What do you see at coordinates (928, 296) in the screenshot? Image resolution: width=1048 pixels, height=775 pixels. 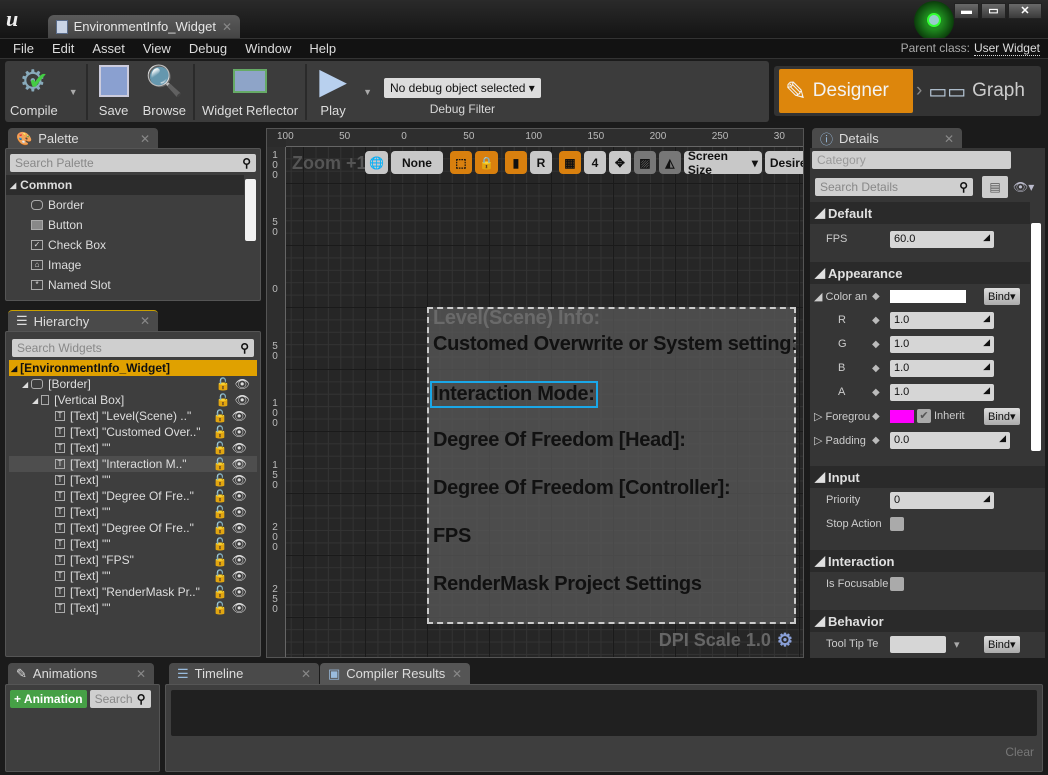 I see `color-swatch` at bounding box center [928, 296].